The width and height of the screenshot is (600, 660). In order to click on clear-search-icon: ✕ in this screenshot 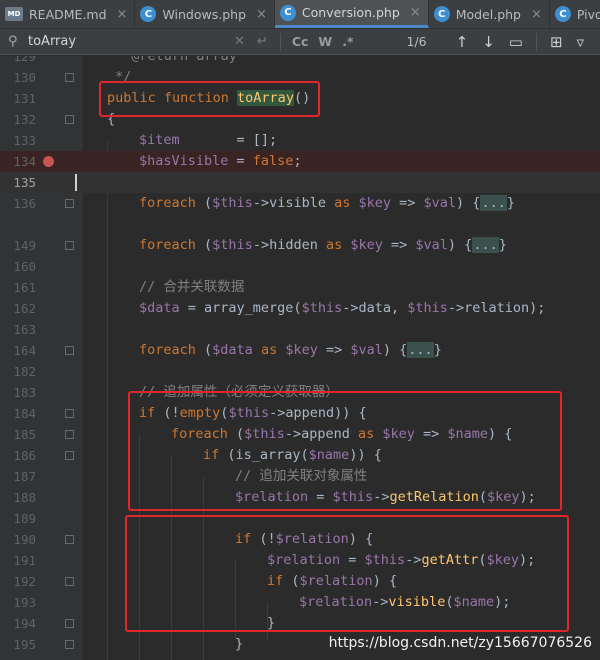, I will do `click(239, 41)`.